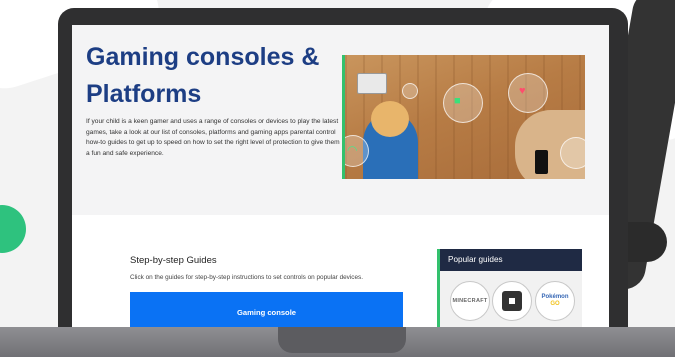 The width and height of the screenshot is (675, 357). Describe the element at coordinates (372, 83) in the screenshot. I see `tablet-graphic` at that location.